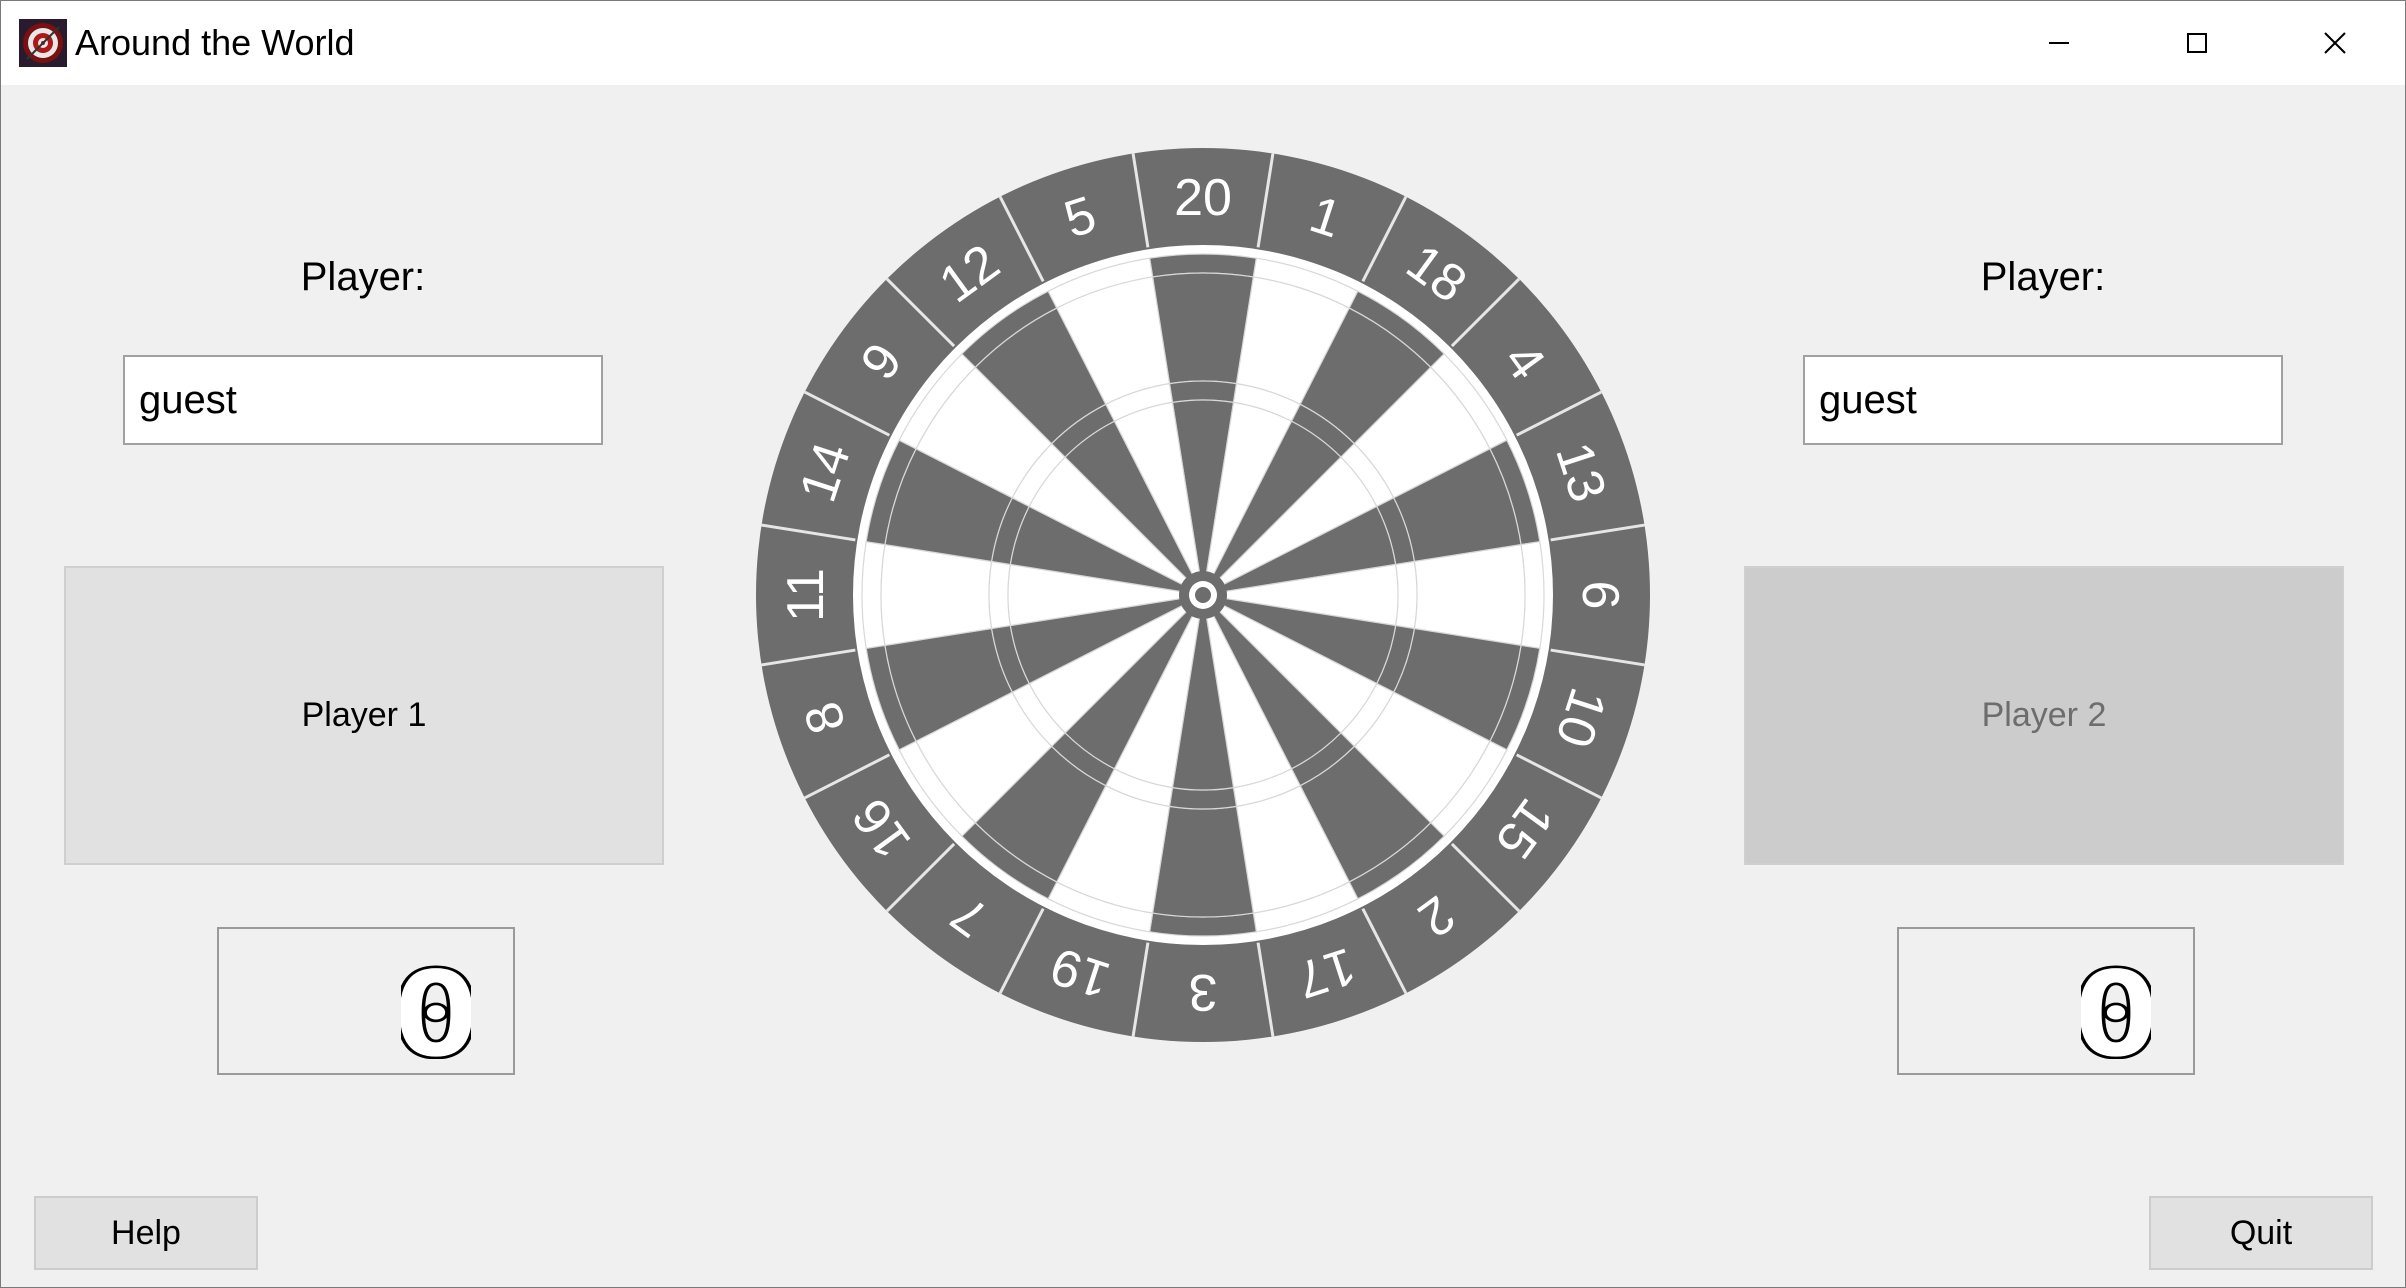 This screenshot has height=1288, width=2406. Describe the element at coordinates (1203, 198) in the screenshot. I see `board-number-20: 20` at that location.